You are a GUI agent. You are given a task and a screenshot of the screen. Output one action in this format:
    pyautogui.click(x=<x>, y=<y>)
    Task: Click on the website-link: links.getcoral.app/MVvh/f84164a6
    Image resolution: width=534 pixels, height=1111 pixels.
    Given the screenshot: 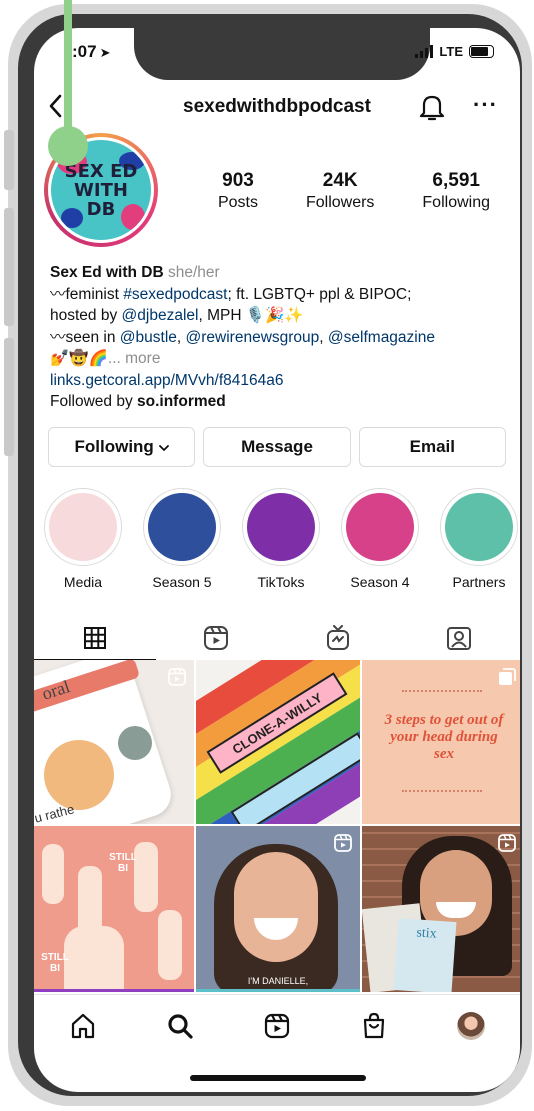 What is the action you would take?
    pyautogui.click(x=167, y=380)
    